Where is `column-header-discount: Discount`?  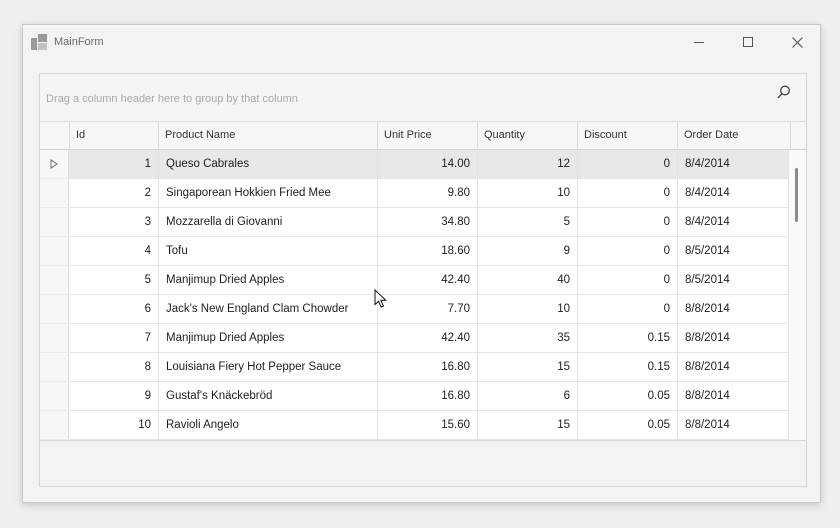
column-header-discount: Discount is located at coordinates (628, 136).